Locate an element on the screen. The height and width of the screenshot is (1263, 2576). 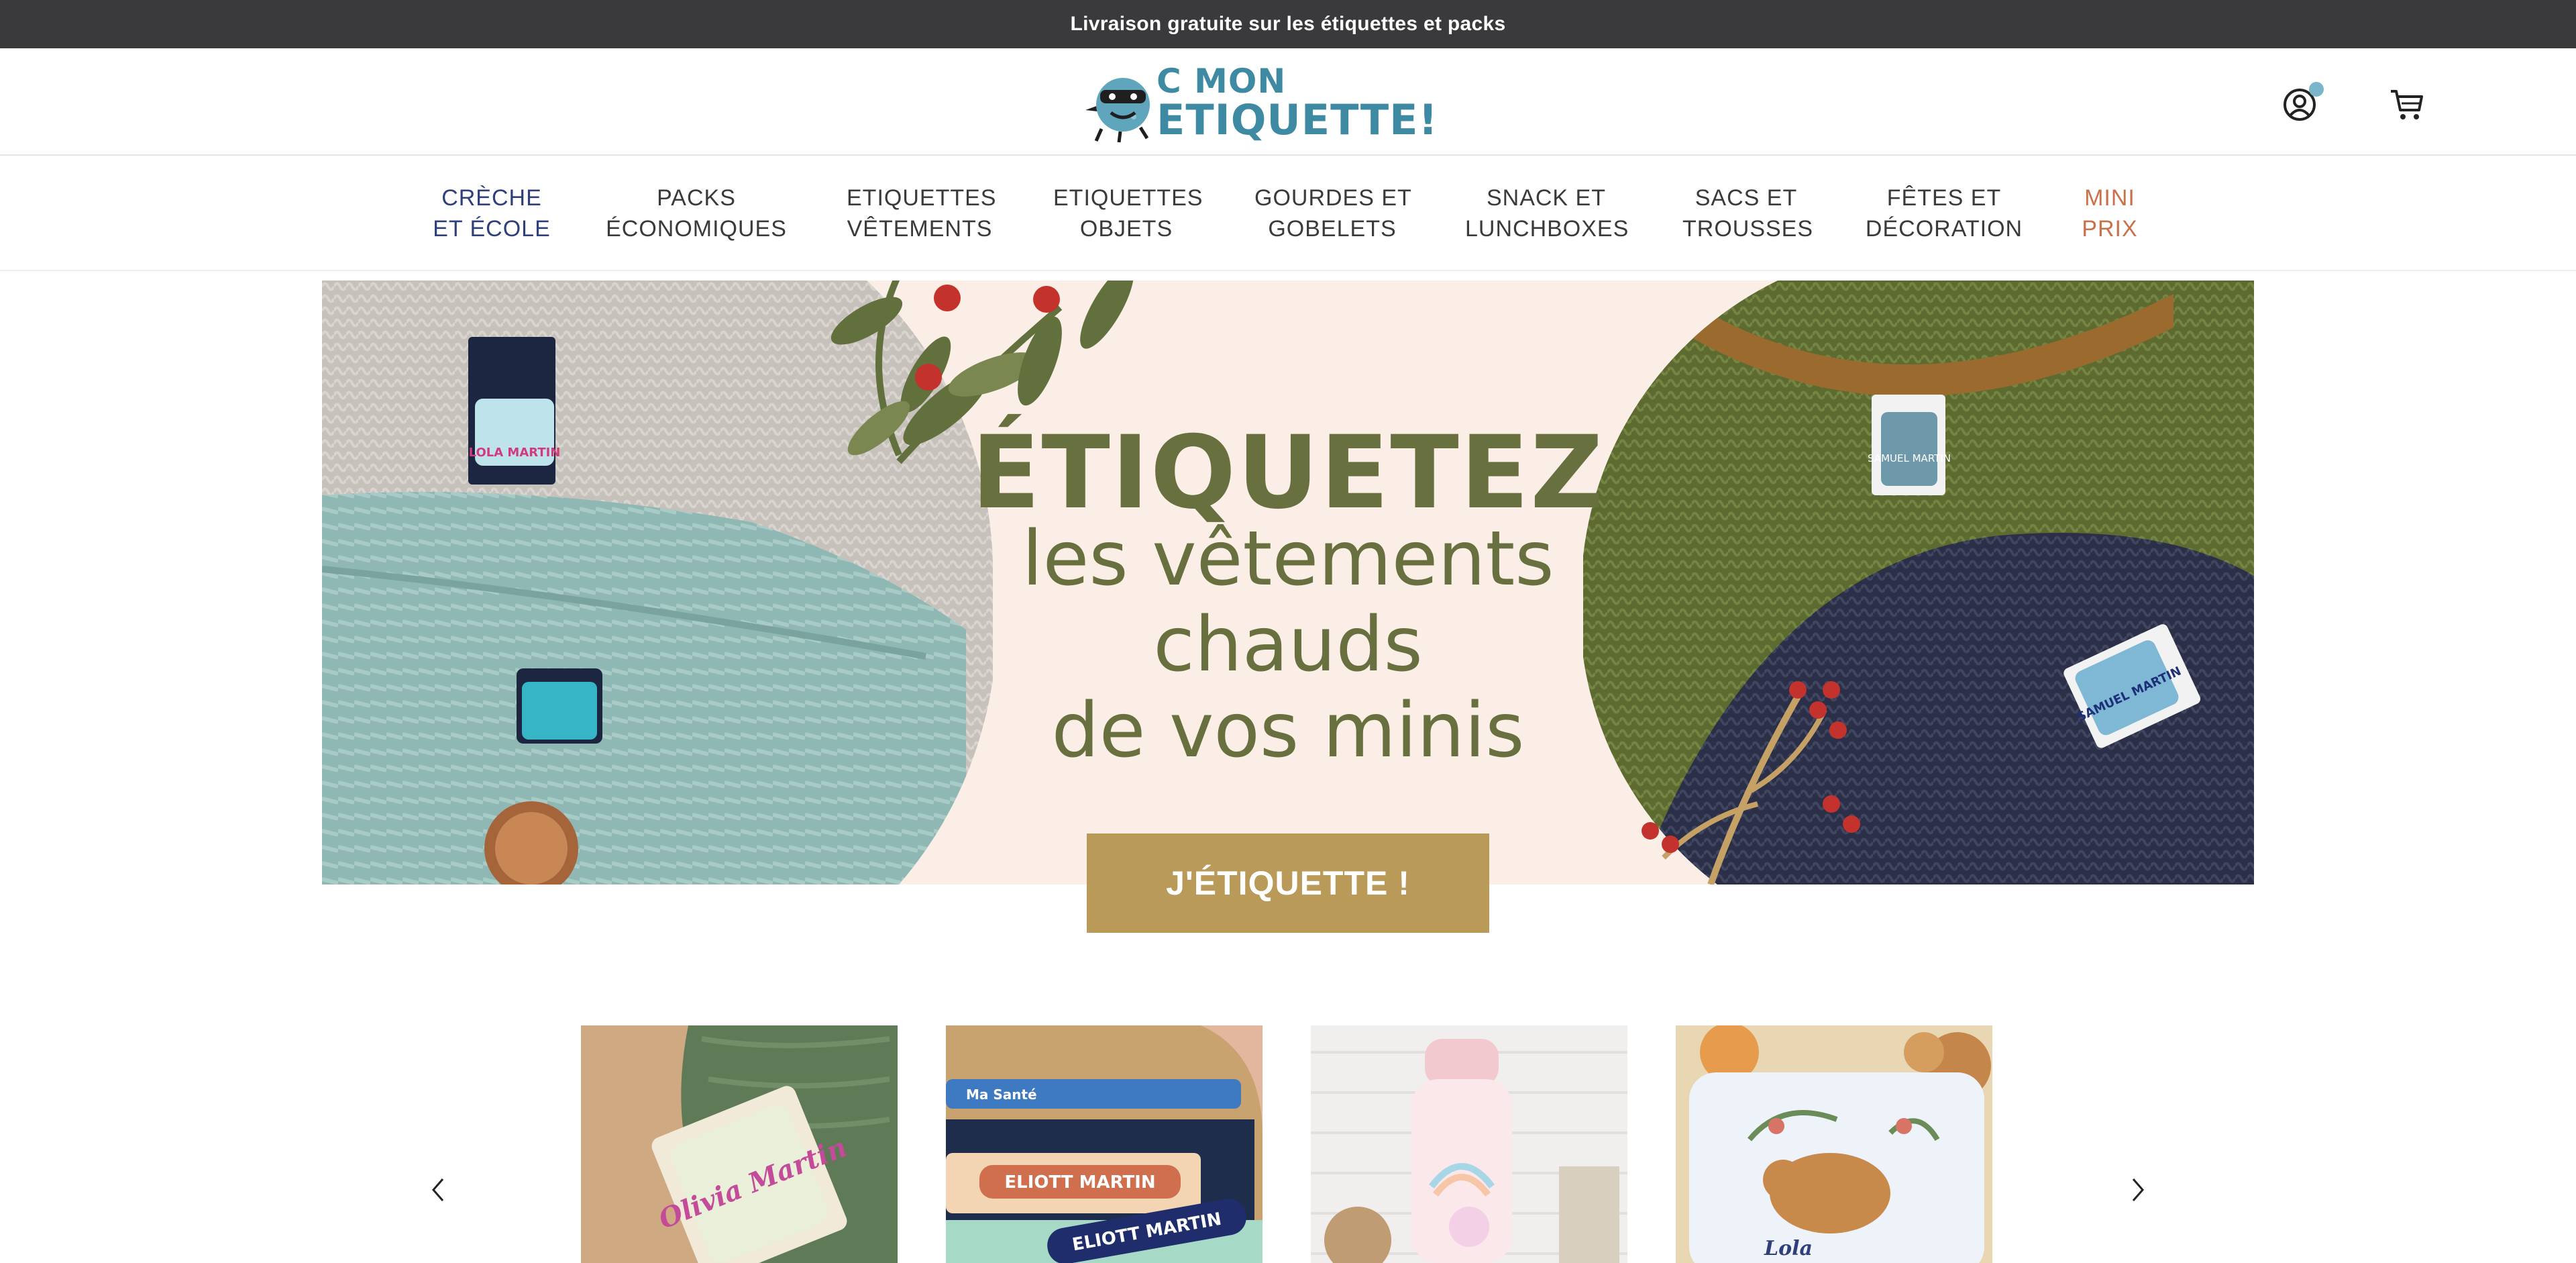
site-header: C MON ETIQUETTE! is located at coordinates (1288, 102).